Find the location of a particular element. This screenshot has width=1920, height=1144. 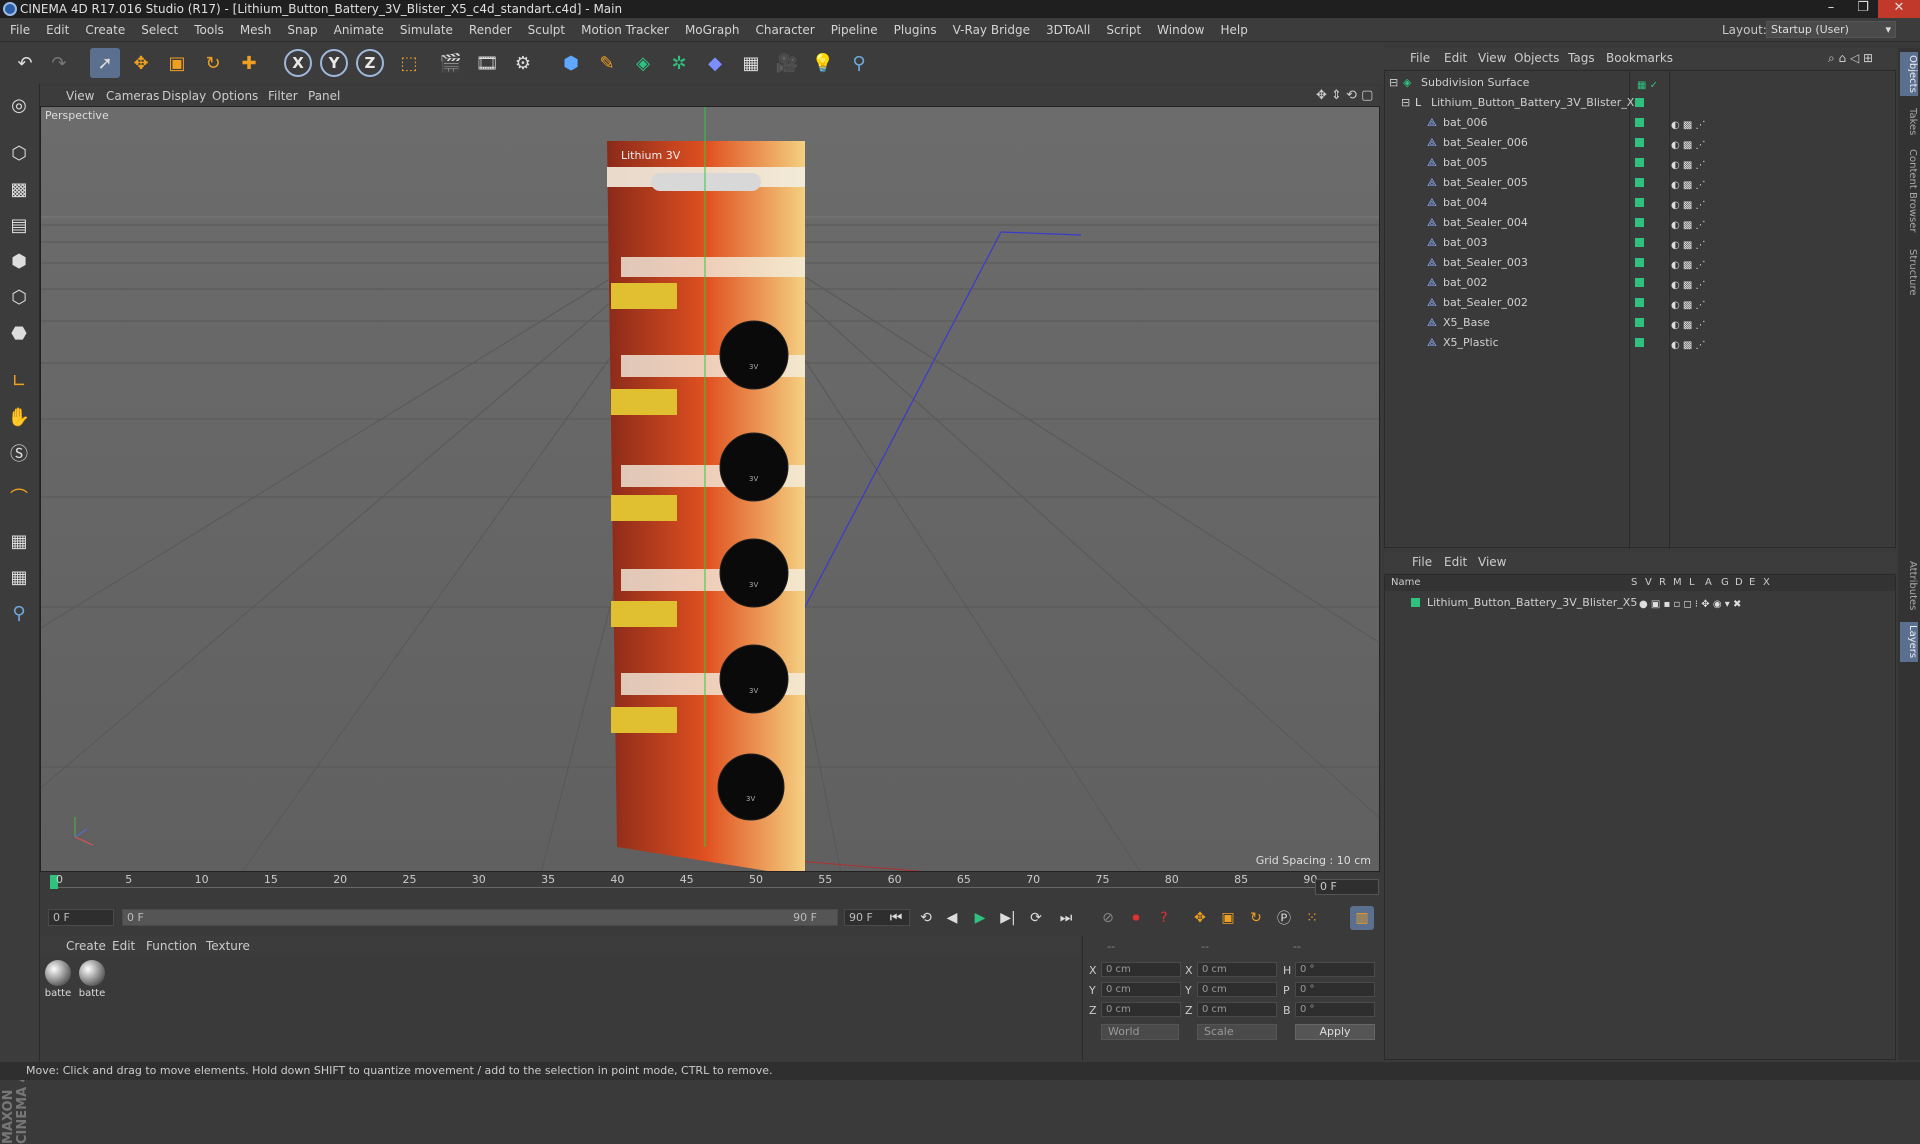

x-axis-lock: X is located at coordinates (298, 63).